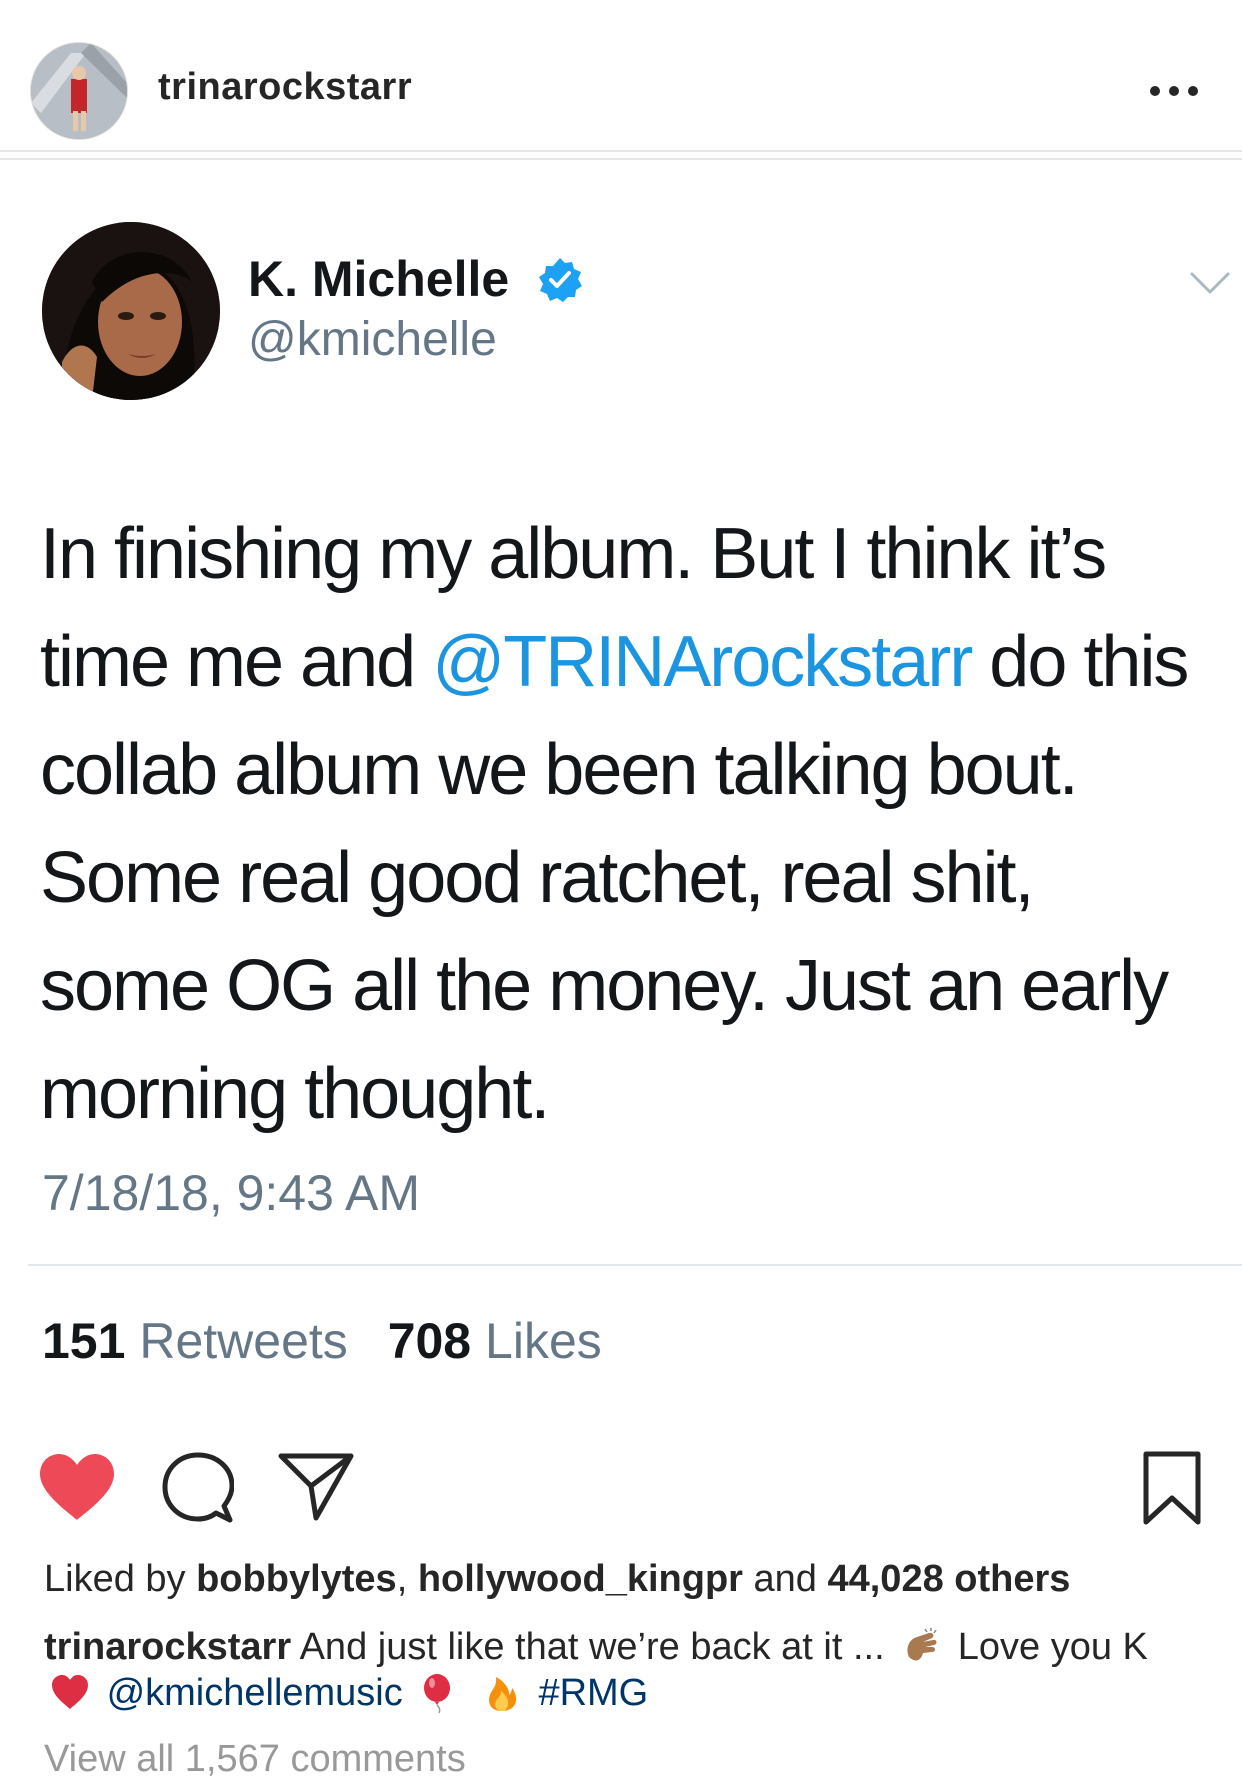  What do you see at coordinates (702, 662) in the screenshot?
I see `tweet-mention-link: @TRINArockstarr` at bounding box center [702, 662].